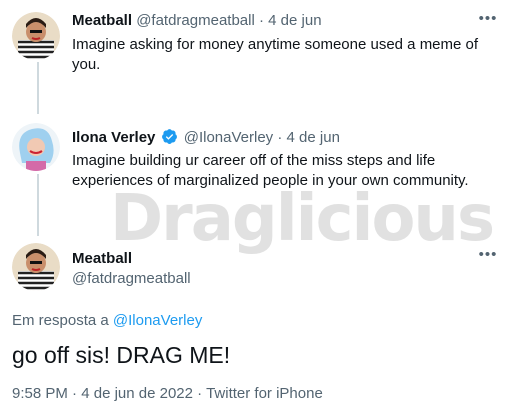 The image size is (510, 411). Describe the element at coordinates (36, 147) in the screenshot. I see `avatar-ilona-verley` at that location.